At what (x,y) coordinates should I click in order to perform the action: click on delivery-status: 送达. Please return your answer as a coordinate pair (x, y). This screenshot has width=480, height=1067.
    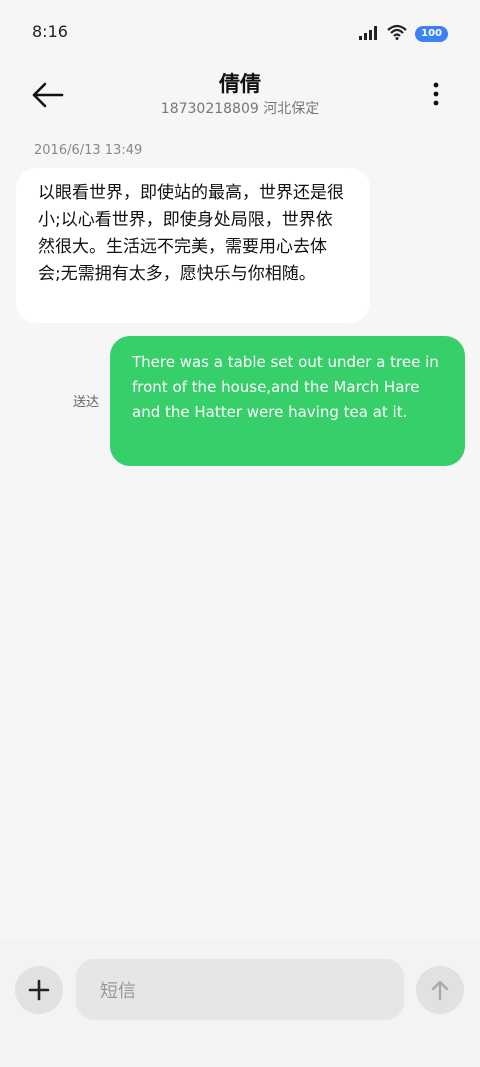
    Looking at the image, I should click on (86, 402).